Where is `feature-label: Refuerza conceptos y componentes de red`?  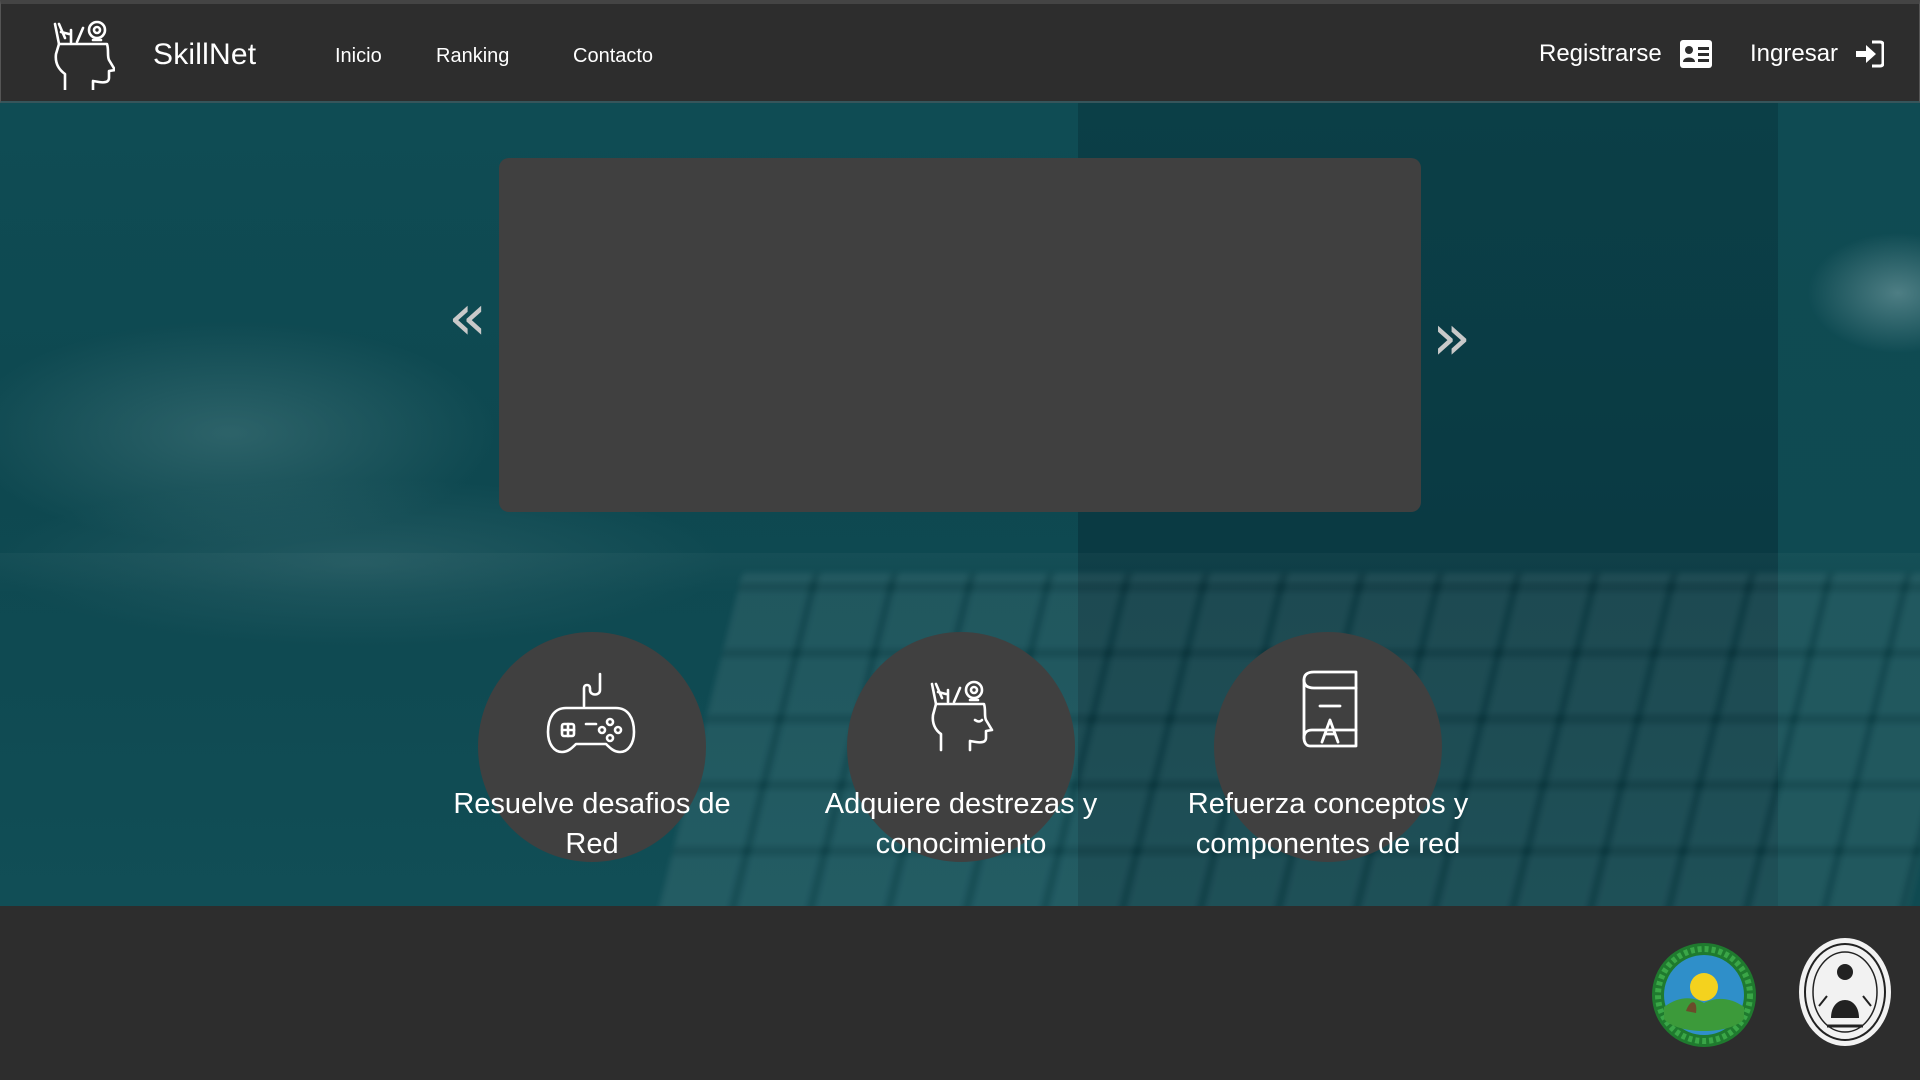 feature-label: Refuerza conceptos y componentes de red is located at coordinates (1328, 824).